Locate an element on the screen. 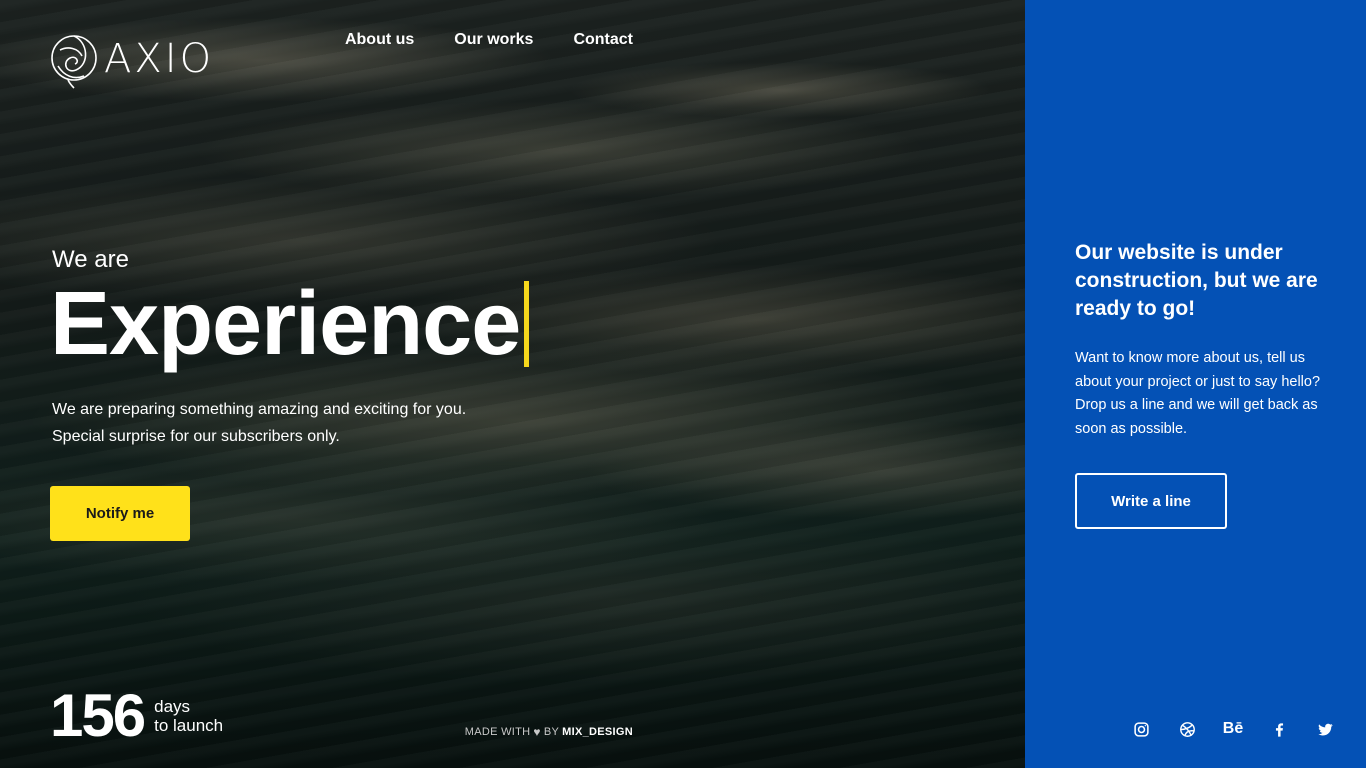 The height and width of the screenshot is (768, 1366). brand-logo: AXIO is located at coordinates (132, 59).